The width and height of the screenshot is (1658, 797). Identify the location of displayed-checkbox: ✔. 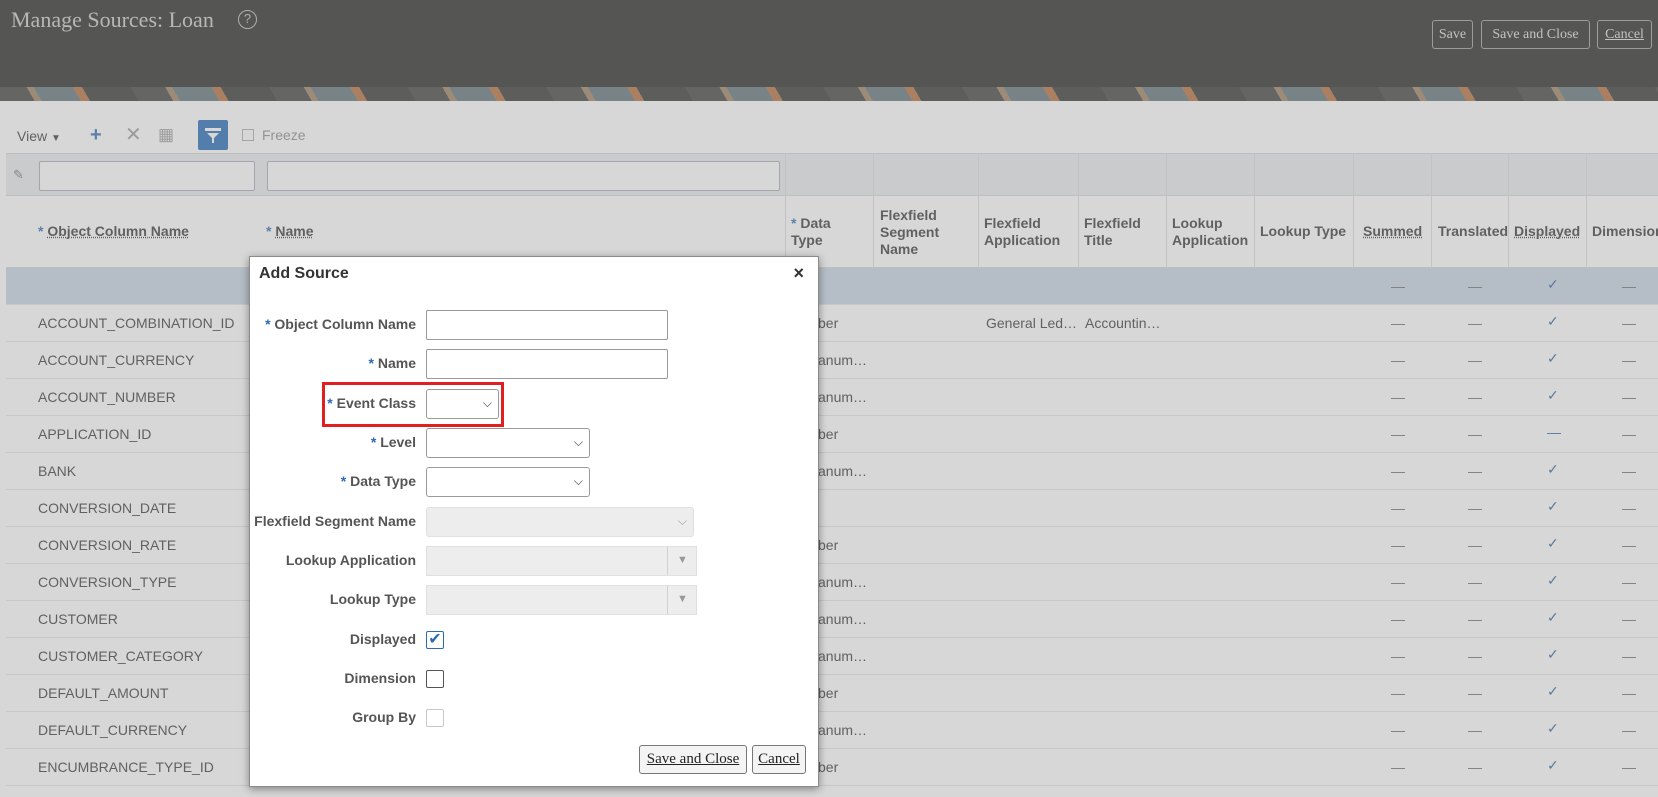
(435, 640).